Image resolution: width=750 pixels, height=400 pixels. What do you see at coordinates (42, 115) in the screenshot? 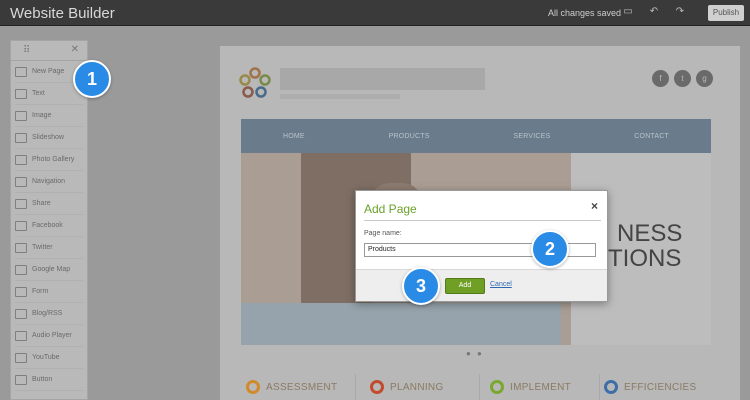
I see `sidebar-item-label: Image` at bounding box center [42, 115].